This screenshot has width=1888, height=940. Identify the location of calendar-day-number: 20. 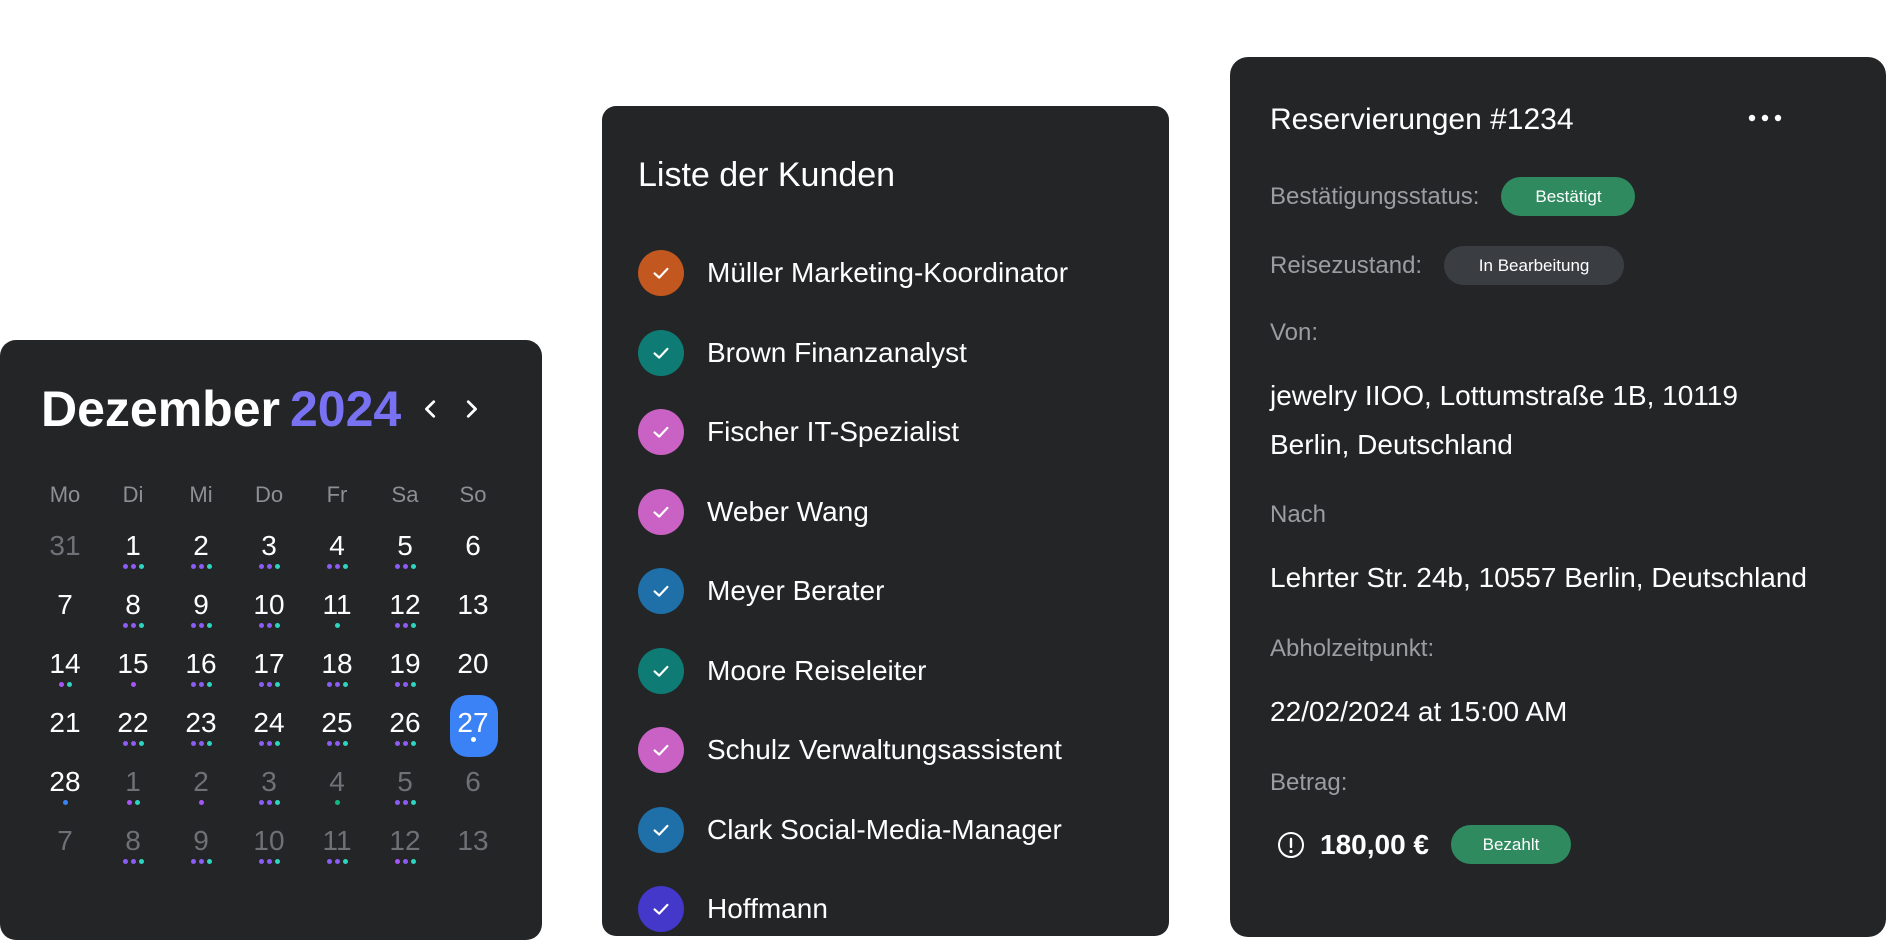
(473, 663).